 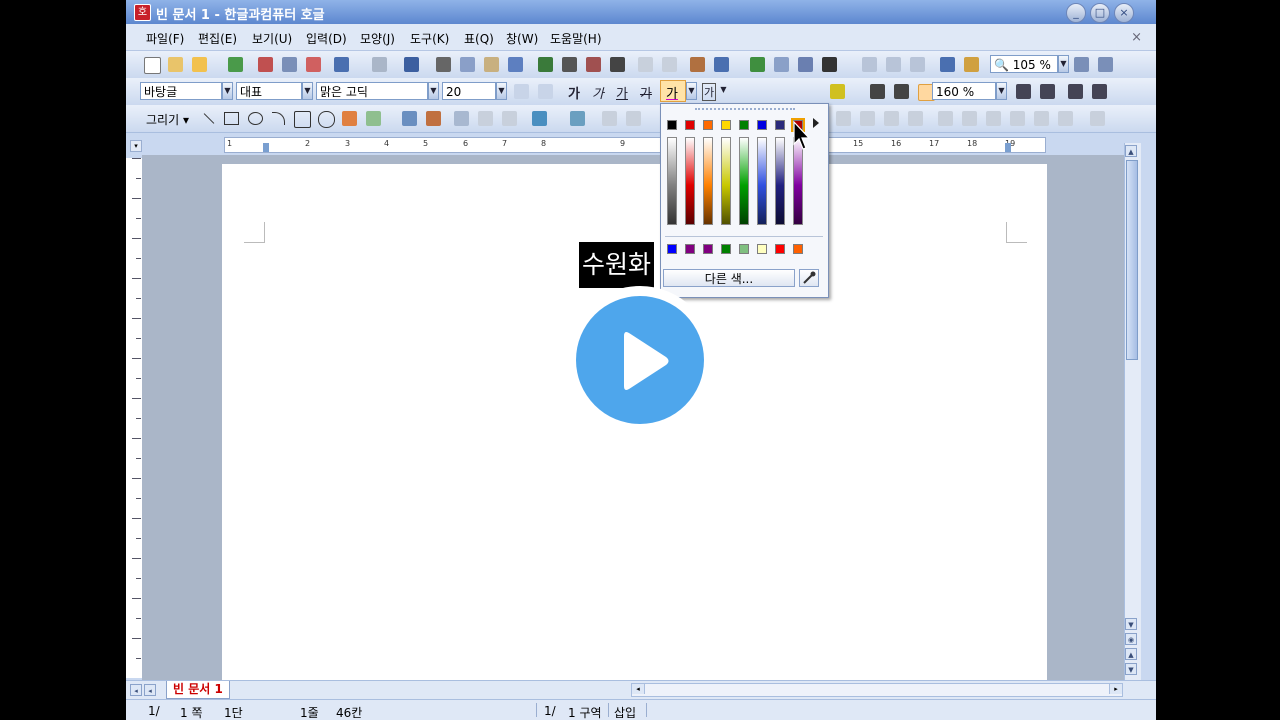 What do you see at coordinates (1024, 64) in the screenshot?
I see `zoom-combo: 🔍 105 %` at bounding box center [1024, 64].